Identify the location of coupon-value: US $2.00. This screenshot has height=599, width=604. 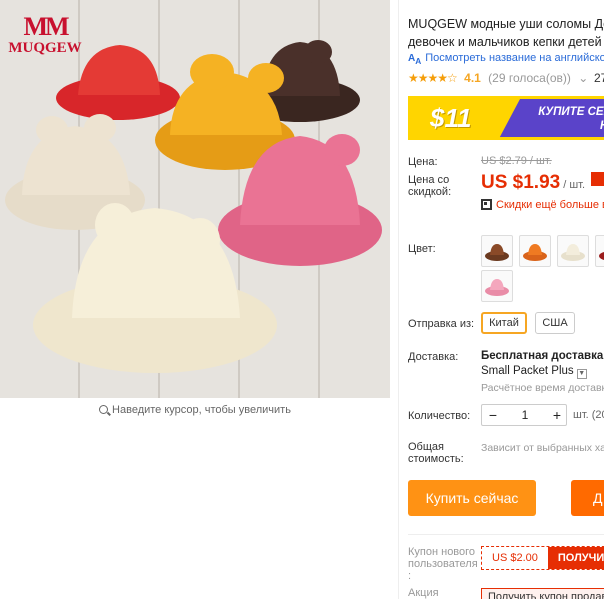
(515, 558).